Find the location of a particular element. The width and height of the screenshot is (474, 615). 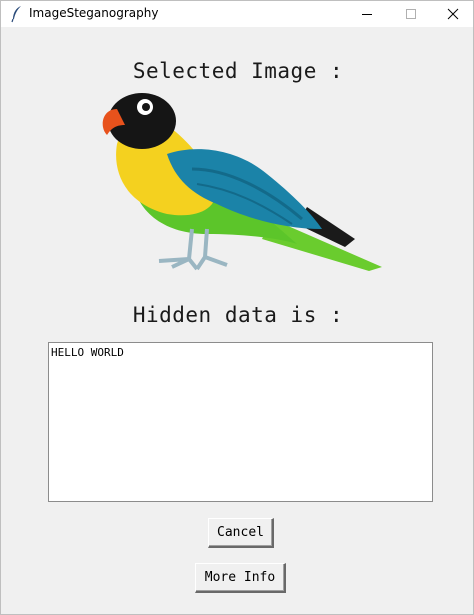

minimize-button is located at coordinates (367, 14).